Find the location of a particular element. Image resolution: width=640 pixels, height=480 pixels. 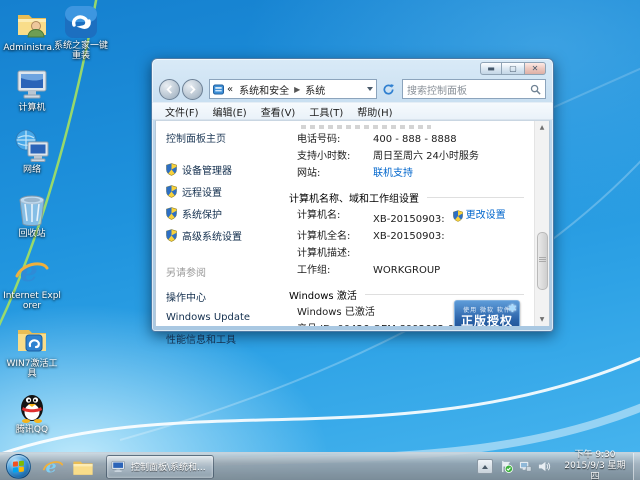

control-panel-icon is located at coordinates (218, 89).